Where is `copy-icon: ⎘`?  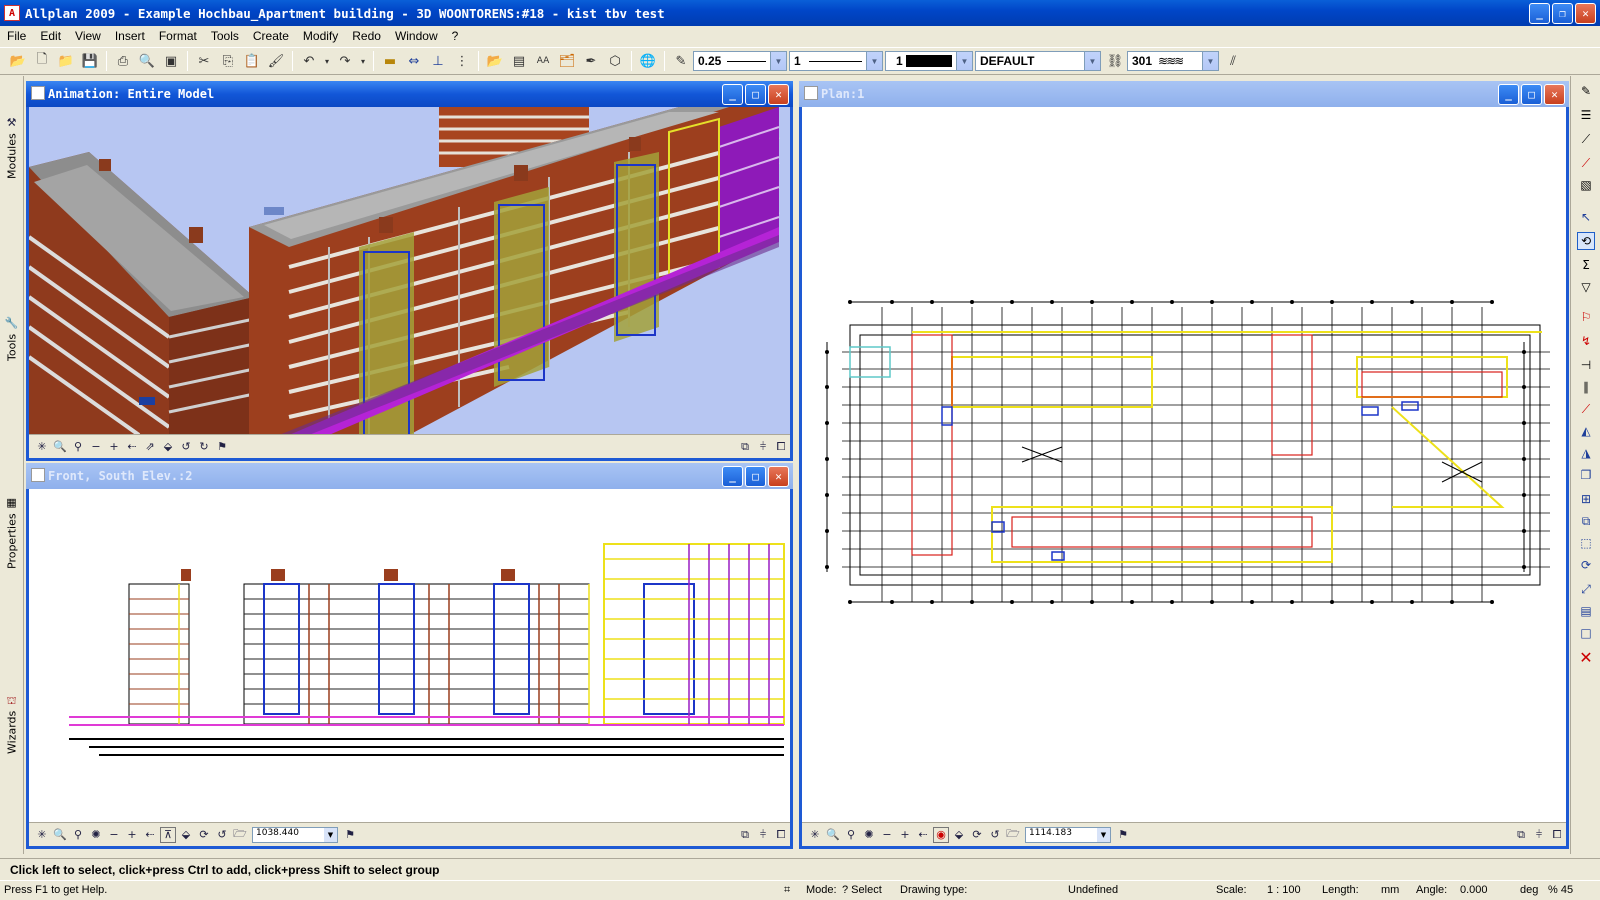
copy-icon: ⎘ is located at coordinates (228, 61).